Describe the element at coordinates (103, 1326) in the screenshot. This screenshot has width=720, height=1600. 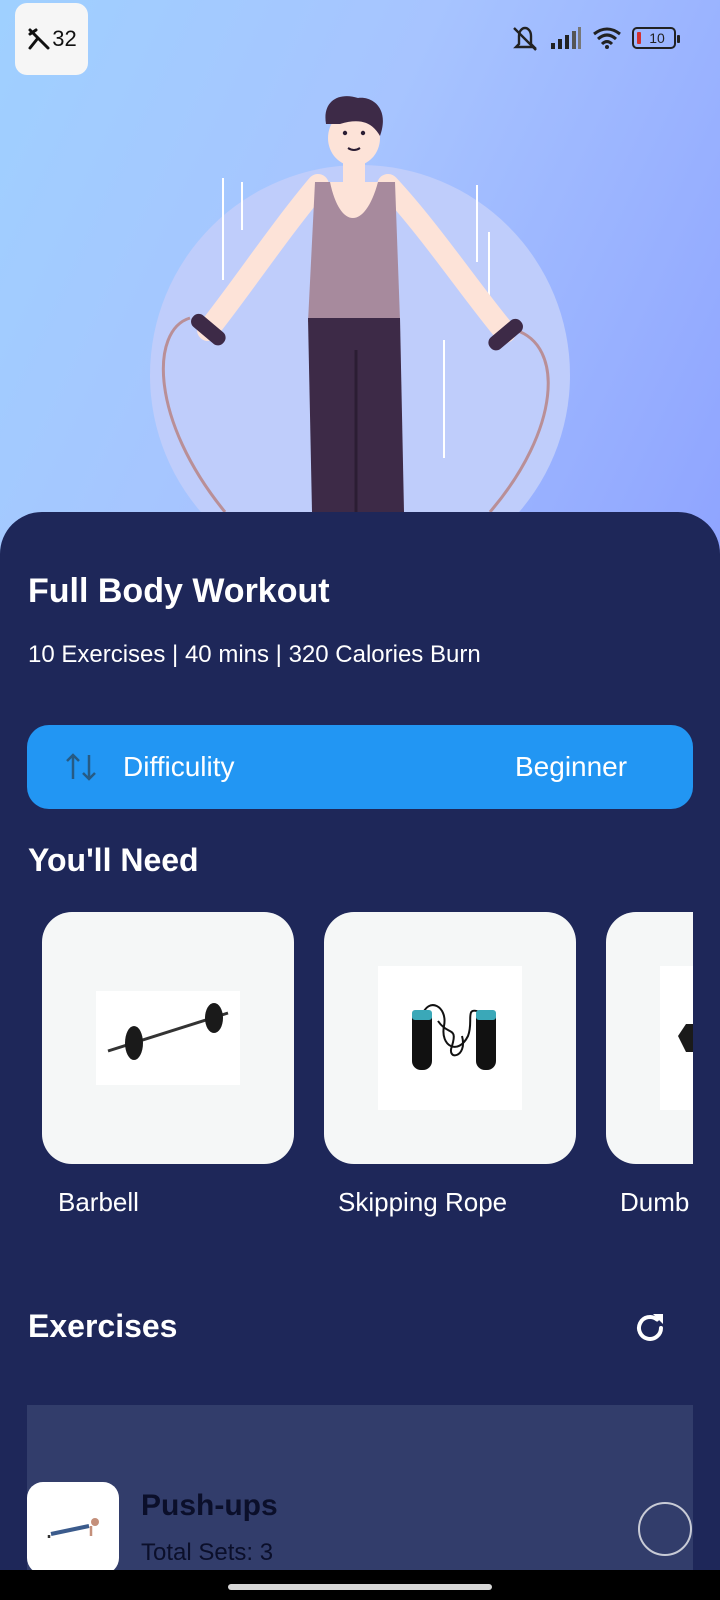
I see `exercises-section-title: Exercises` at that location.